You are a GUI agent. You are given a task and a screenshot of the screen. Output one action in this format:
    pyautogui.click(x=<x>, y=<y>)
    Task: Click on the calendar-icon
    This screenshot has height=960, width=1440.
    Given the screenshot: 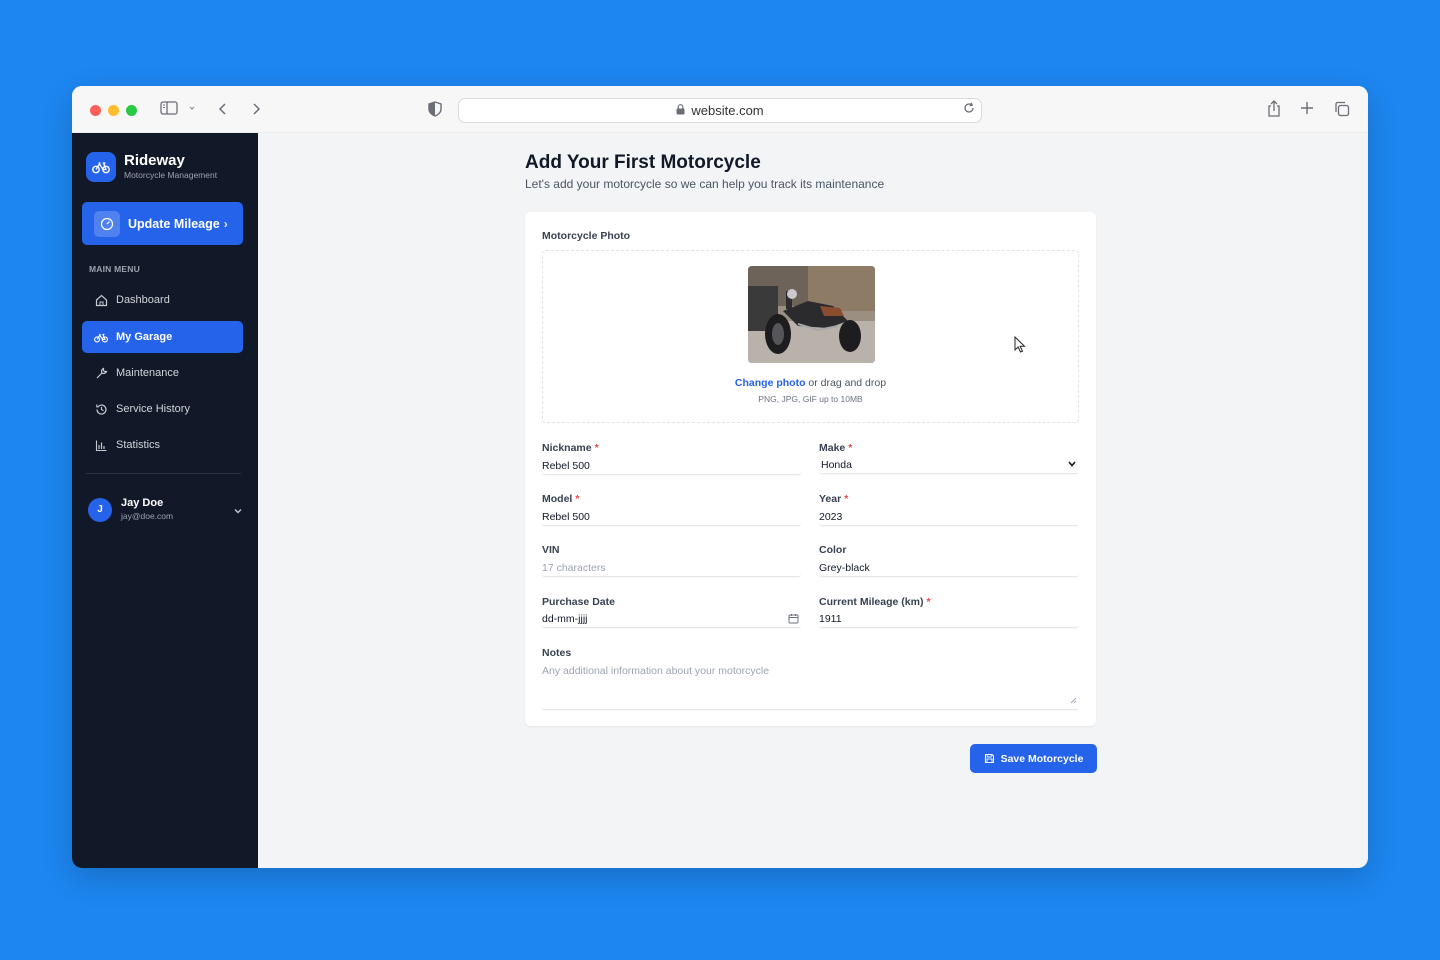 What is the action you would take?
    pyautogui.click(x=793, y=620)
    